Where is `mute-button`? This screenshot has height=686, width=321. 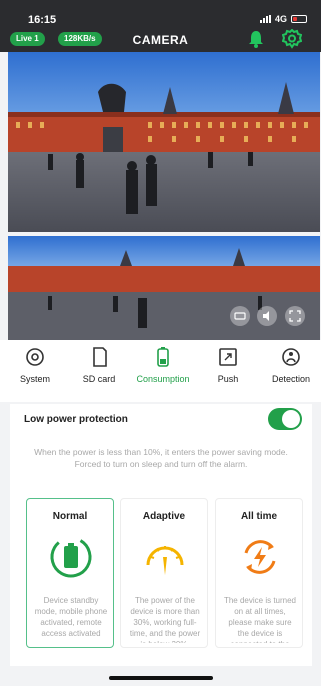
mute-button is located at coordinates (267, 316).